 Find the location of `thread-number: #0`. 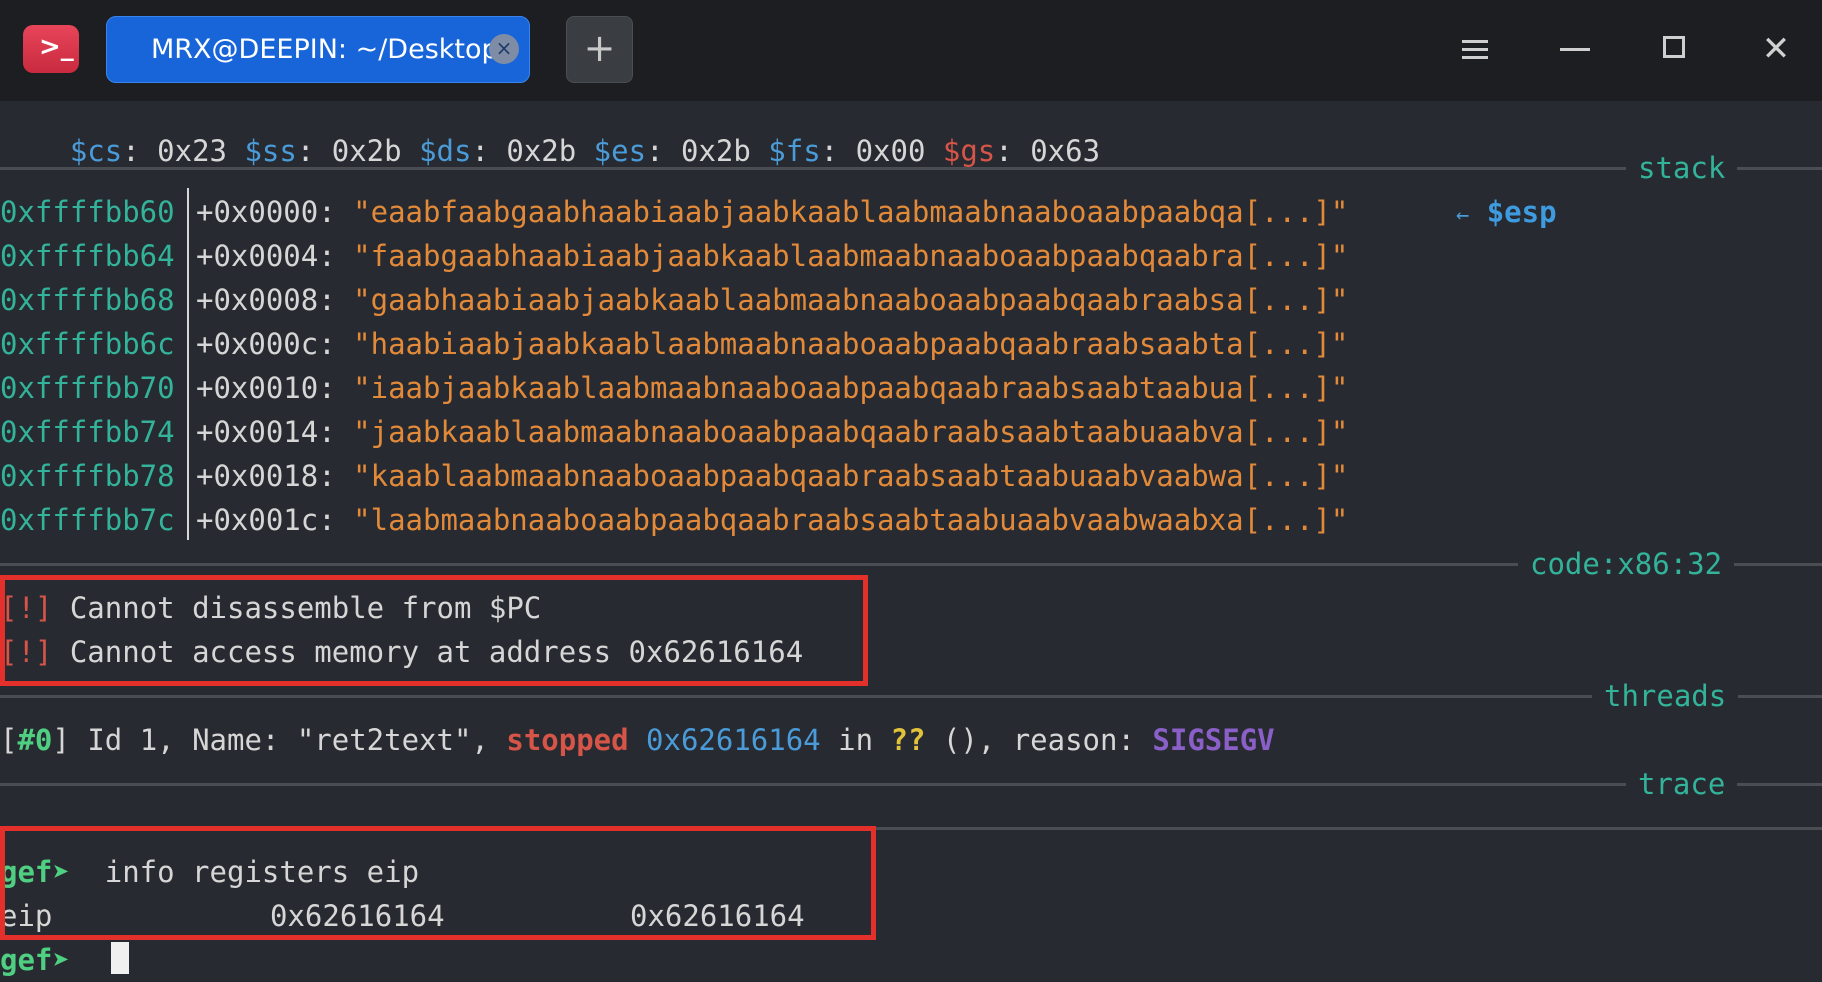

thread-number: #0 is located at coordinates (35, 740).